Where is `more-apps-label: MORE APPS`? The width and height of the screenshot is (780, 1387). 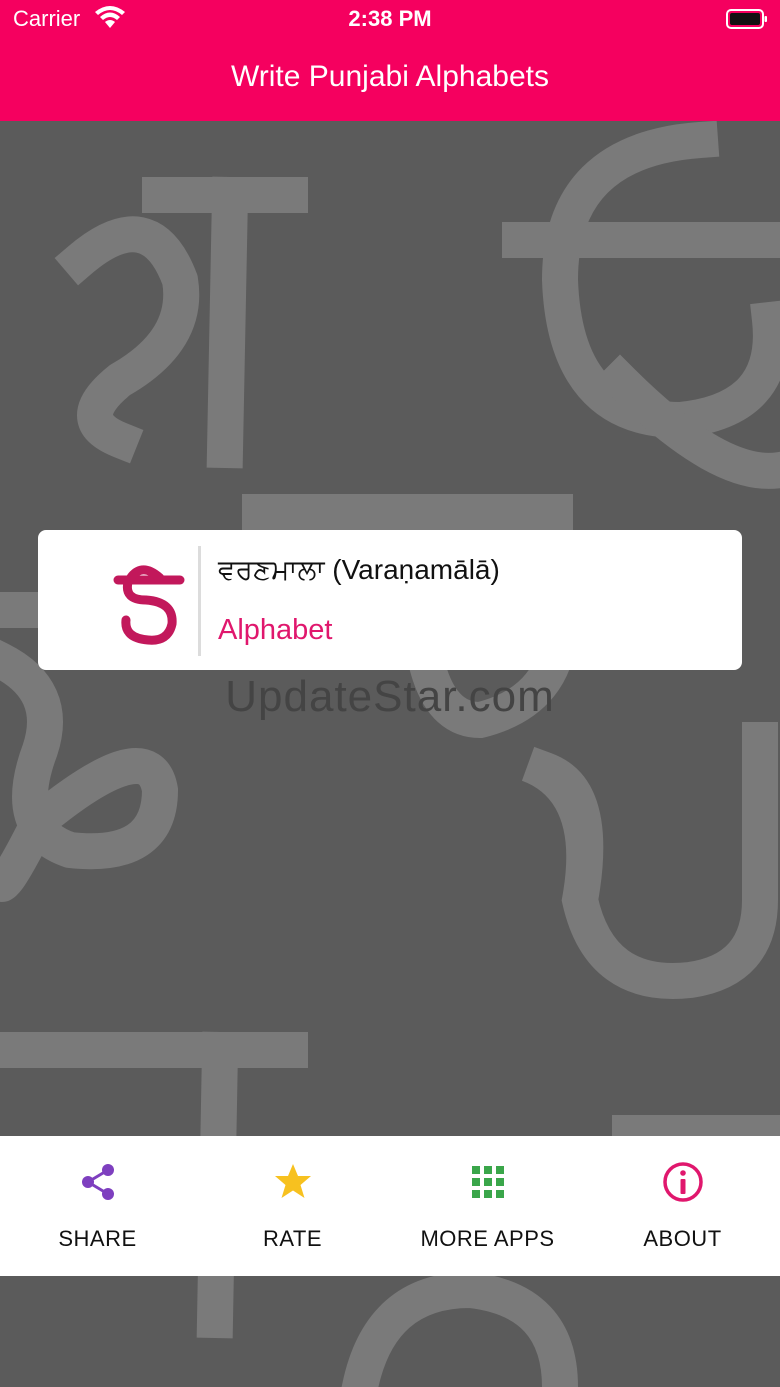 more-apps-label: MORE APPS is located at coordinates (487, 1238).